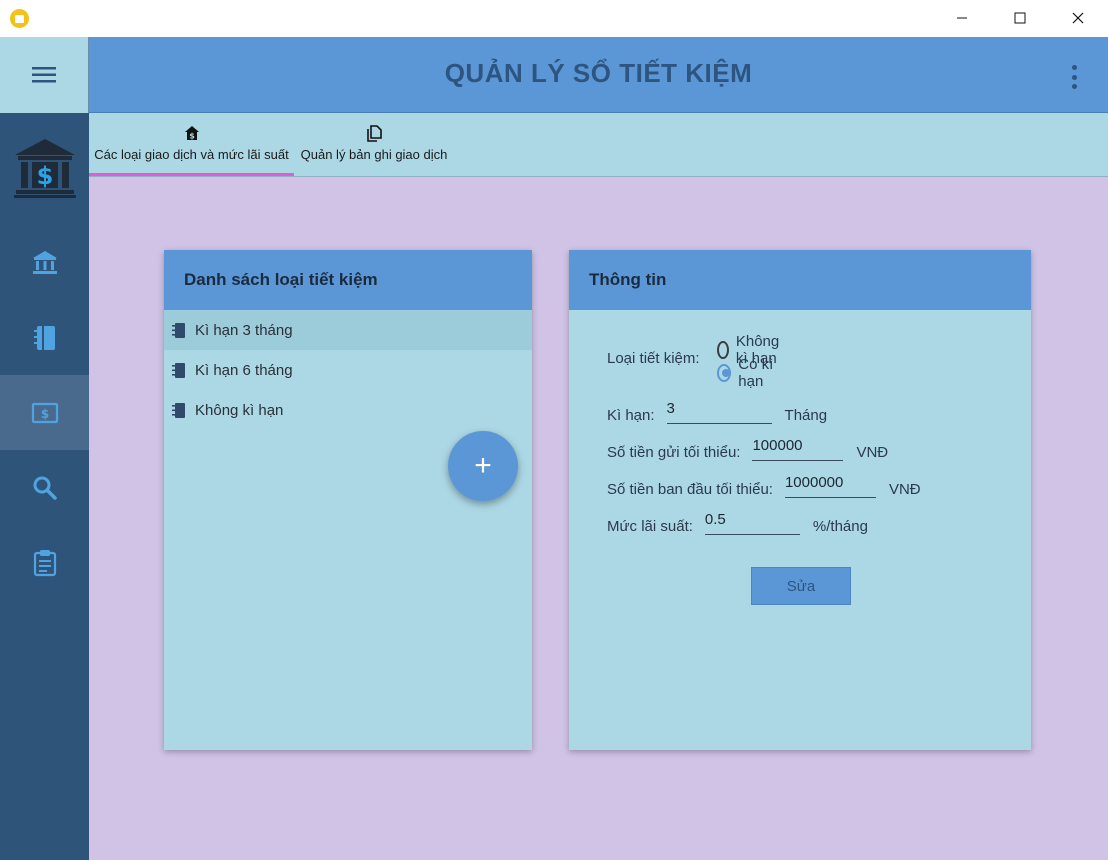  I want to click on house-dollar-icon: $, so click(191, 133).